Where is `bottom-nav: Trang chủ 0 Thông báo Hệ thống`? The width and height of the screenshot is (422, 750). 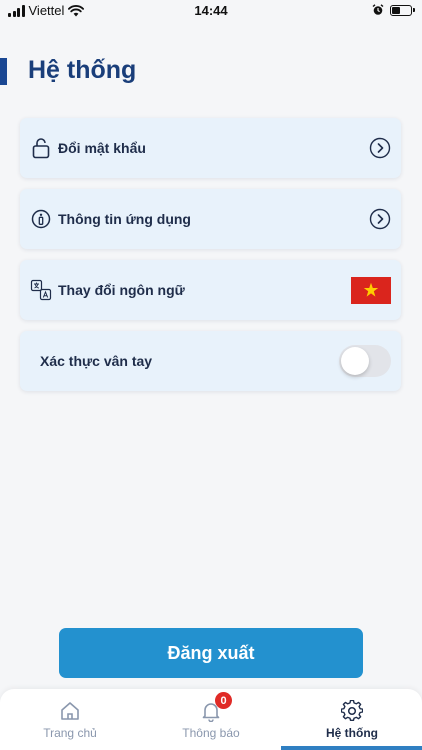
bottom-nav: Trang chủ 0 Thông báo Hệ thống is located at coordinates (211, 719).